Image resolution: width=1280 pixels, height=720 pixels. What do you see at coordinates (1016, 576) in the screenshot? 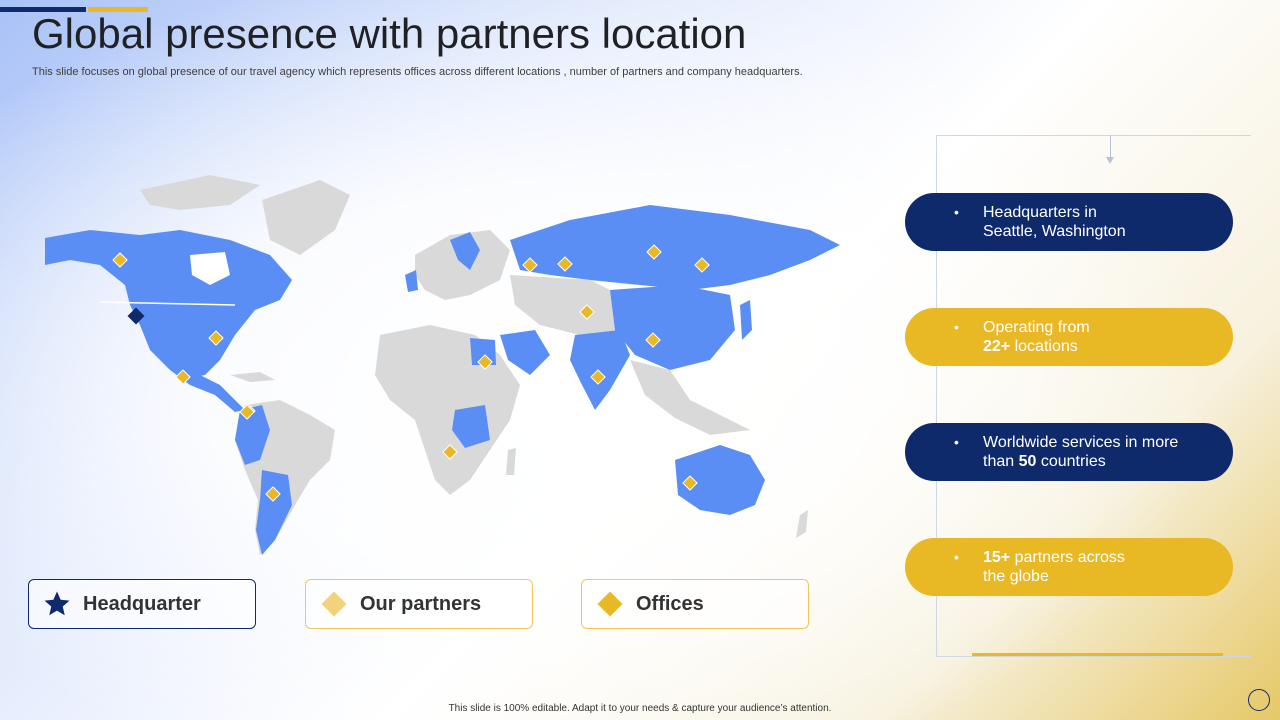
I see `card-line: the globe` at bounding box center [1016, 576].